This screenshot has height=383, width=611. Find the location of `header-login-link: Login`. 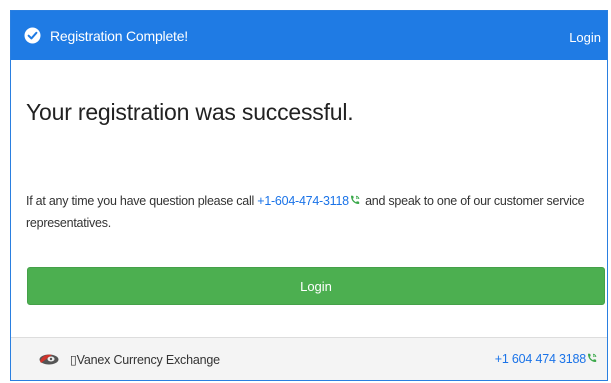

header-login-link: Login is located at coordinates (585, 37).